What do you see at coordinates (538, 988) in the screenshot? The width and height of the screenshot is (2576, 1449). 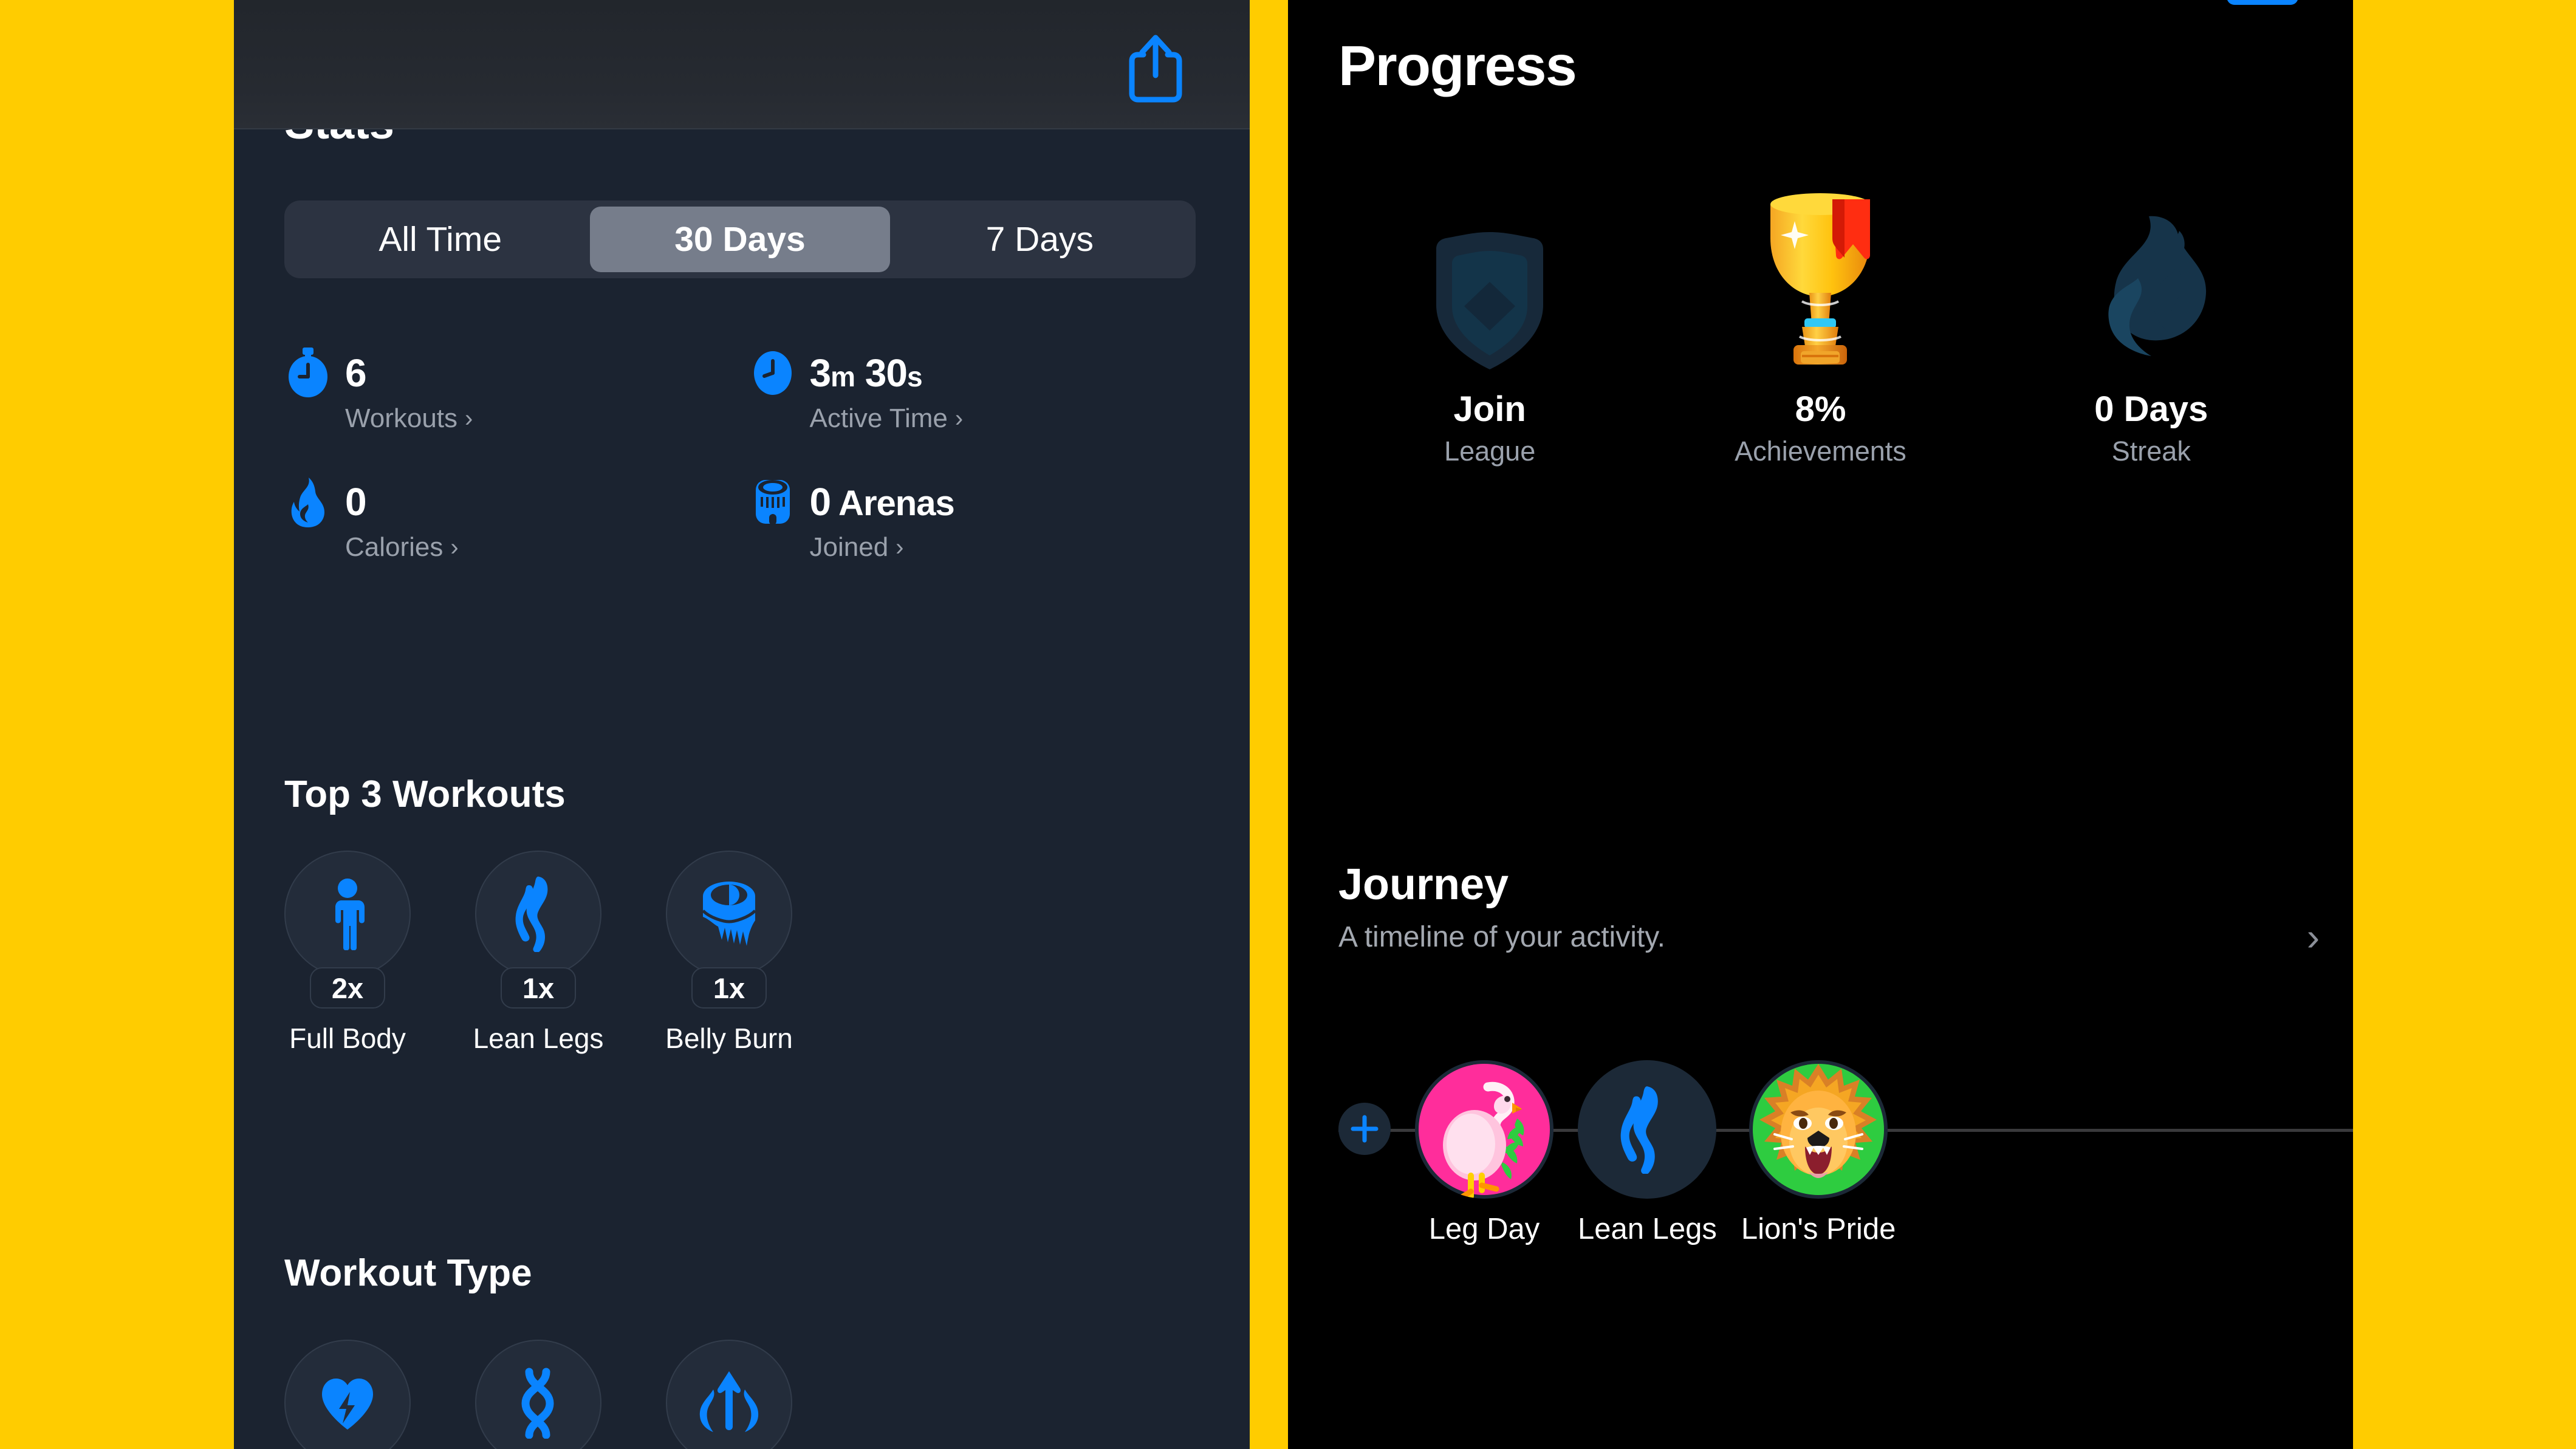 I see `top3-count-lean-legs: 1x` at bounding box center [538, 988].